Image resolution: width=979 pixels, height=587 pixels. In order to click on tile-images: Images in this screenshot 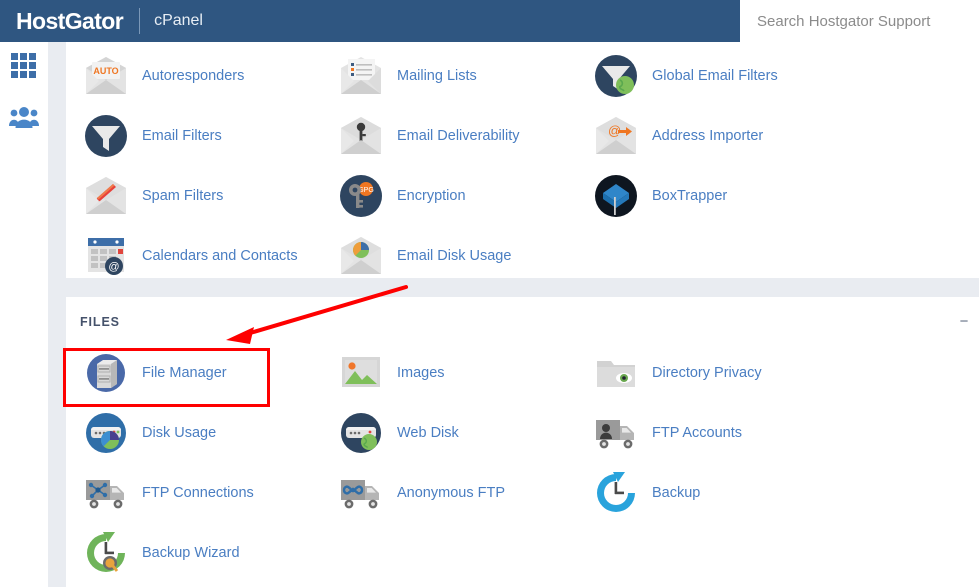, I will do `click(456, 373)`.